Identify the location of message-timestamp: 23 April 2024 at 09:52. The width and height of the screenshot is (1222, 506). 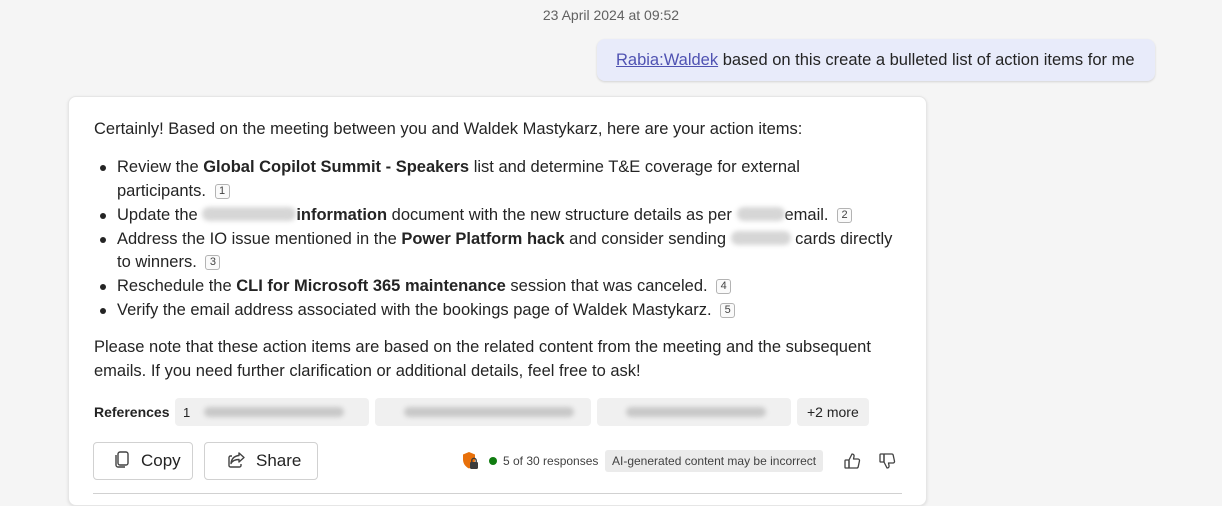
(611, 15).